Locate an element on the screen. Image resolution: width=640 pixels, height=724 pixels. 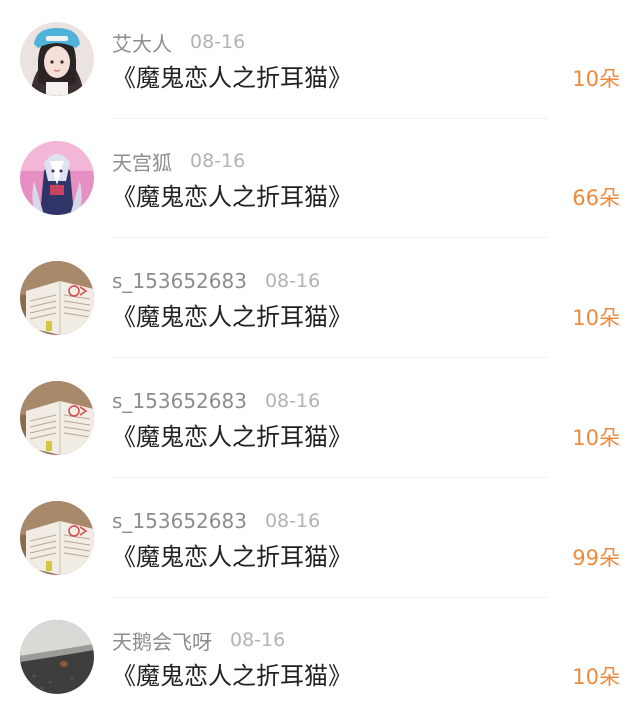
girl-avatar-icon is located at coordinates (57, 59).